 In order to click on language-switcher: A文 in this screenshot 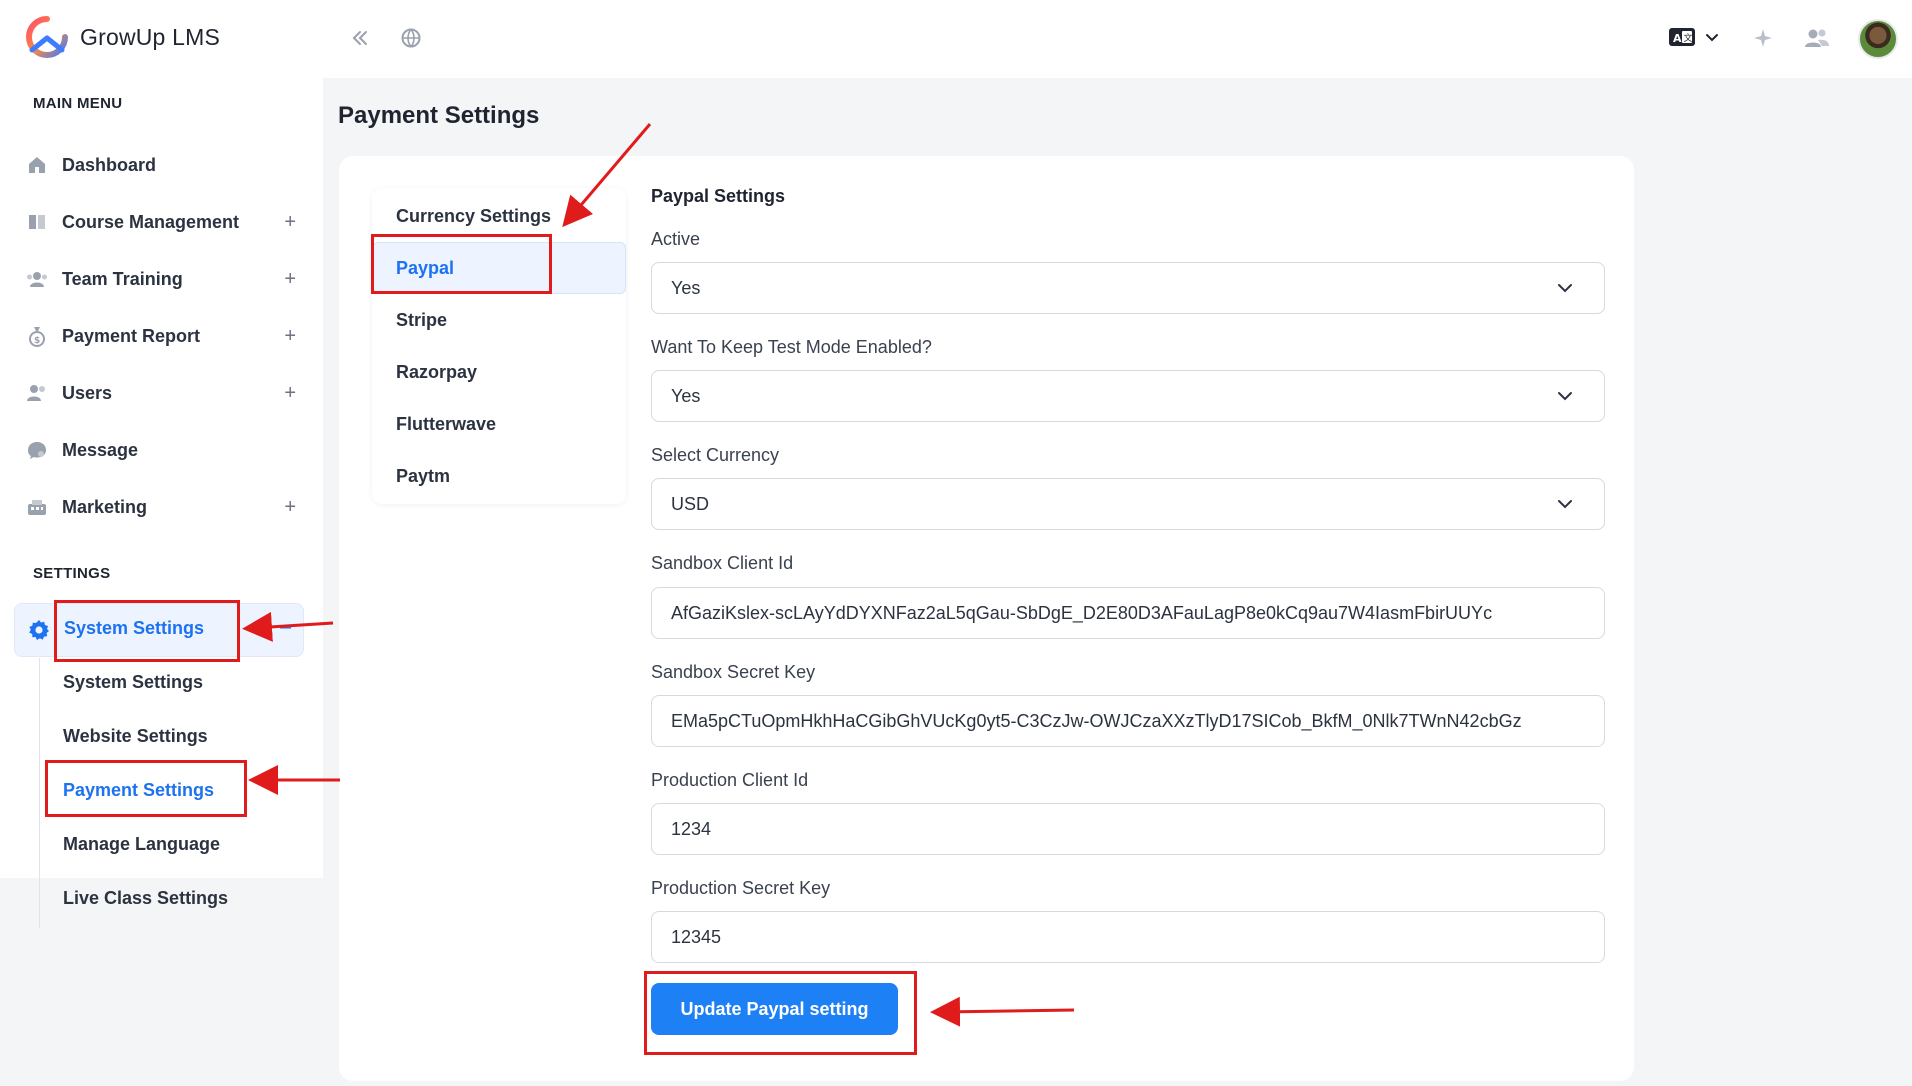, I will do `click(1694, 37)`.